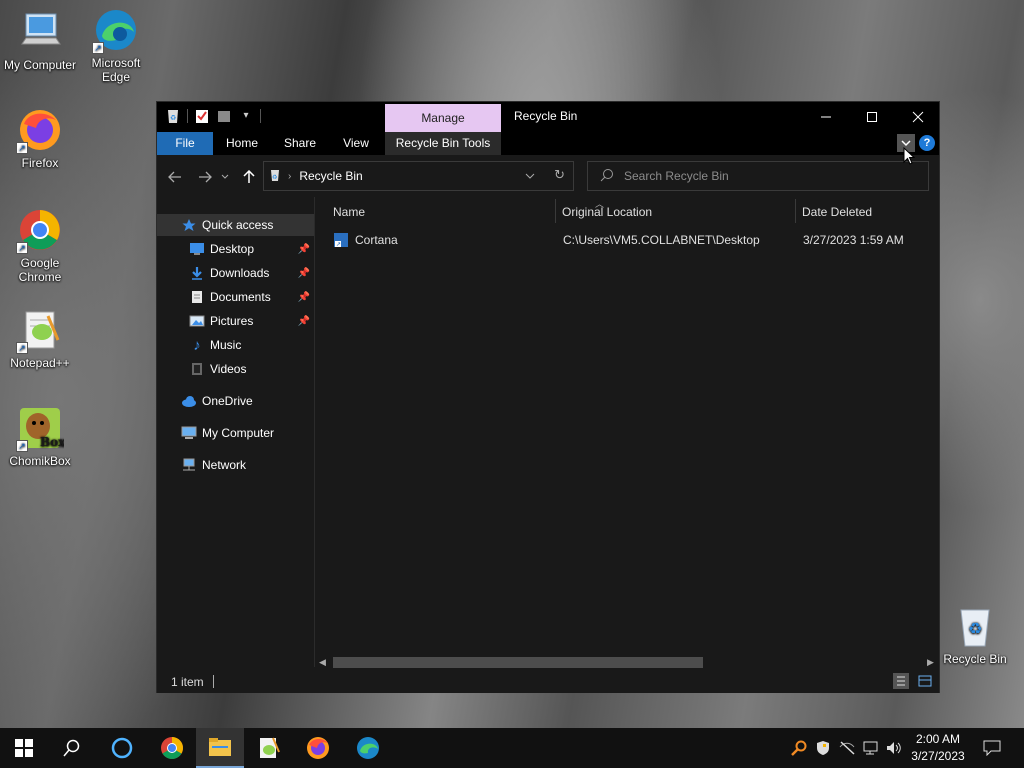  Describe the element at coordinates (512, 748) in the screenshot. I see `taskbar: 2:00 AM 3/27/2023` at that location.